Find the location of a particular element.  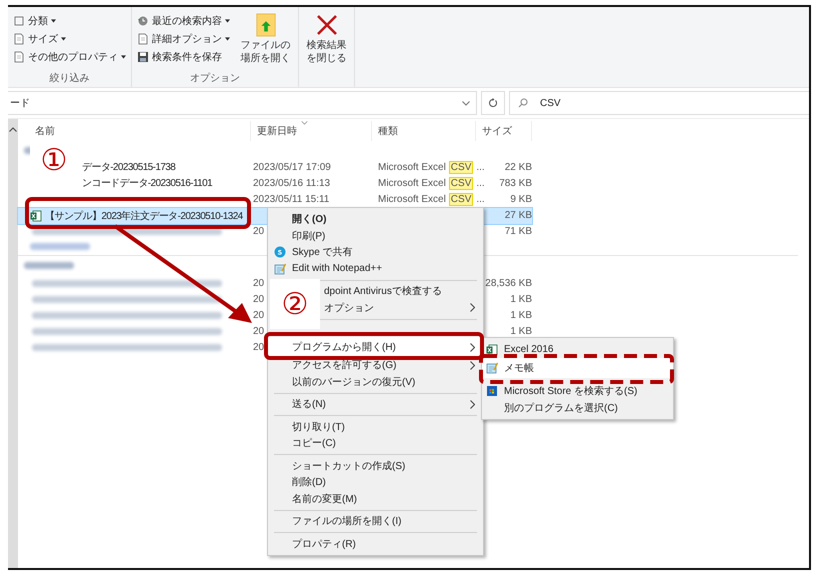

menu-item: dpoint Antivirusで検査する is located at coordinates (402, 291).